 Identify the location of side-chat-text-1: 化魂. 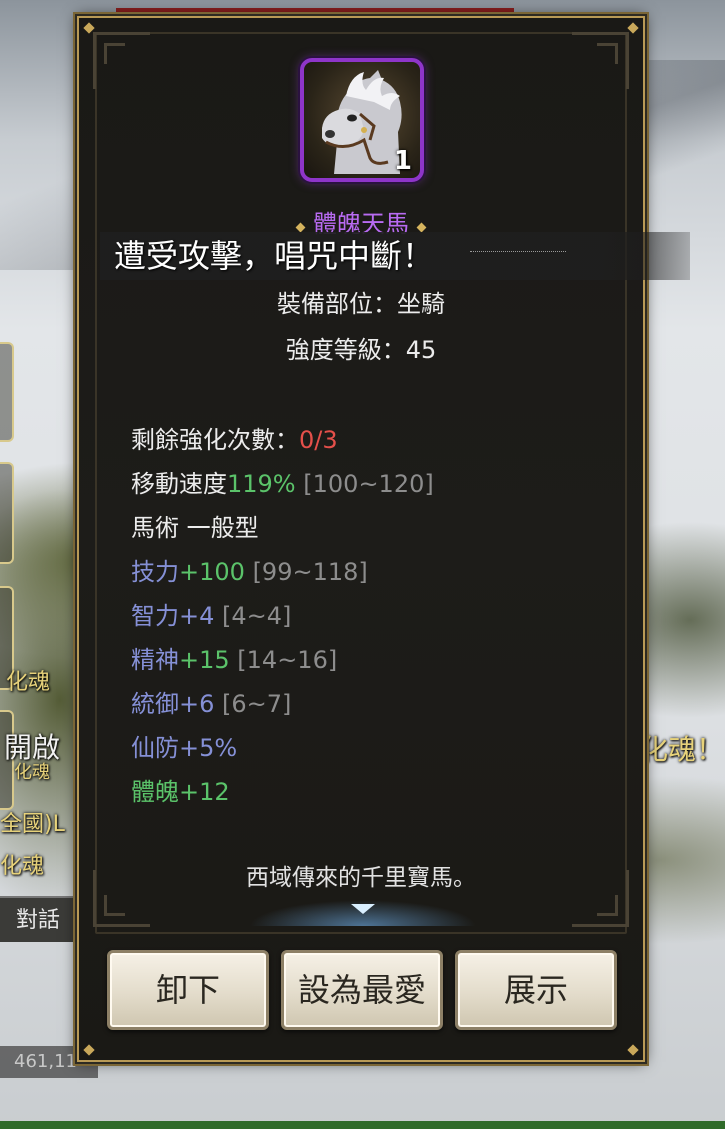
(28, 682).